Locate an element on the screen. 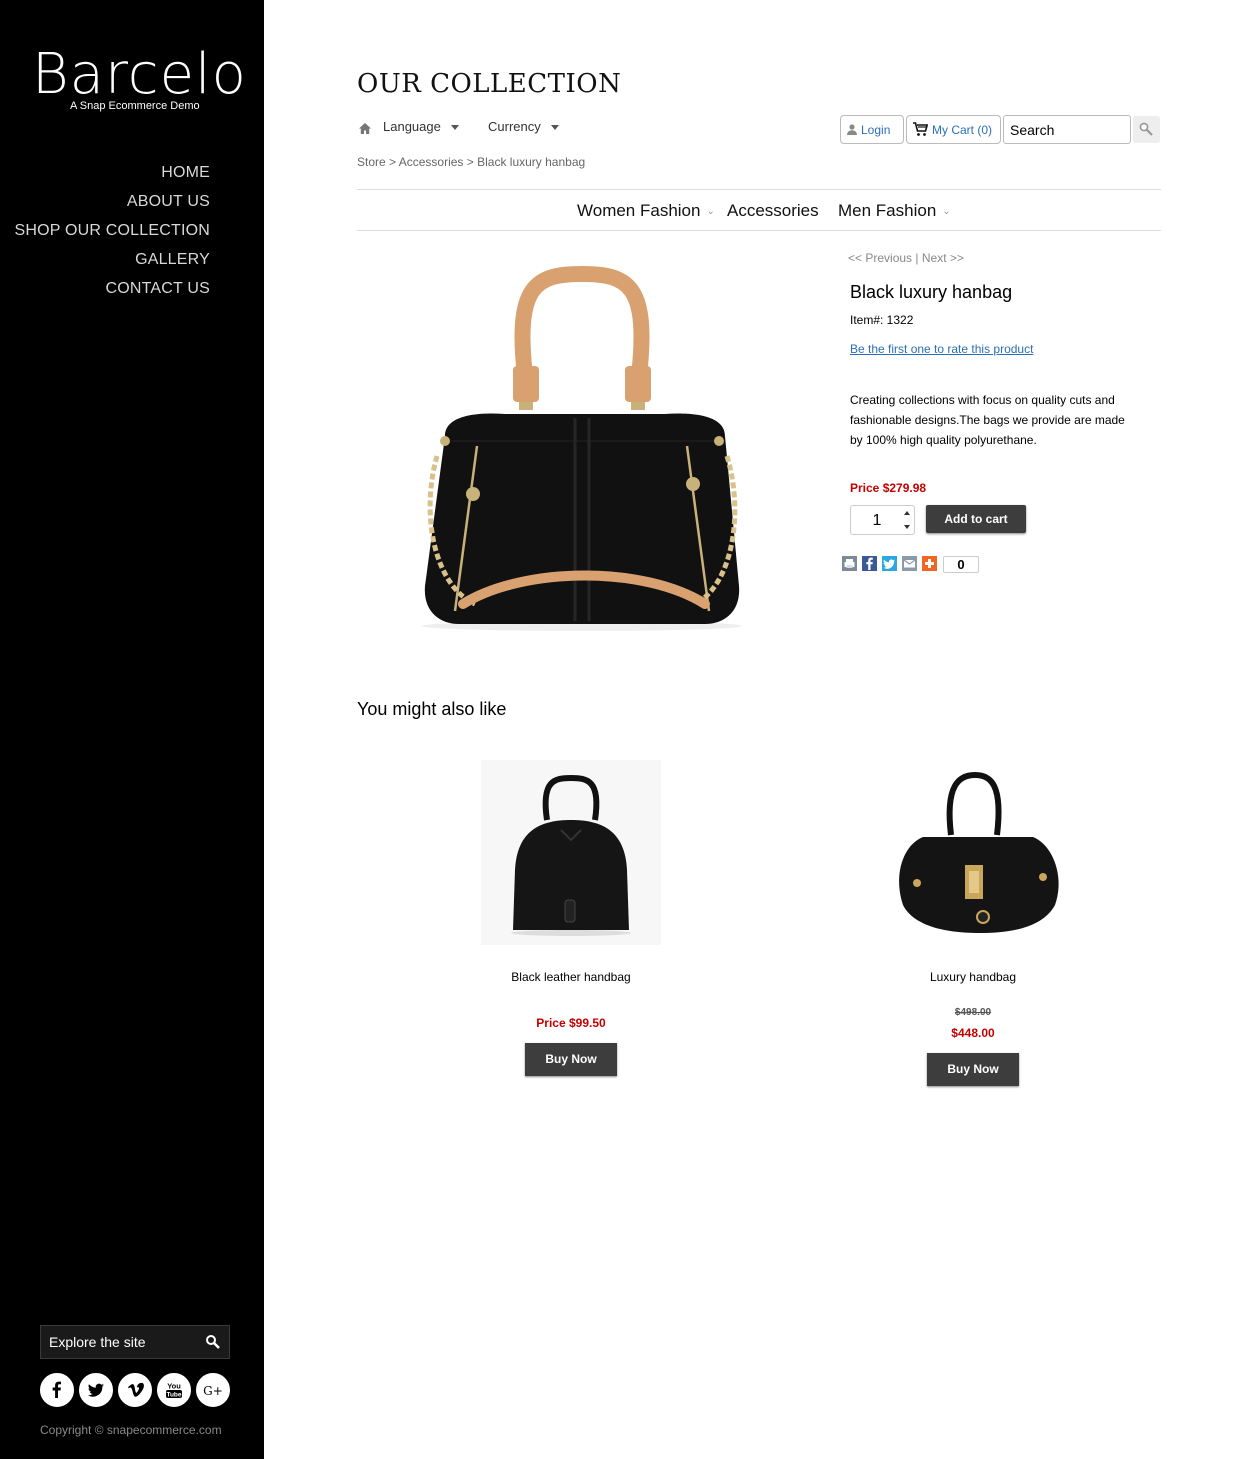  quantity-stepper is located at coordinates (882, 520).